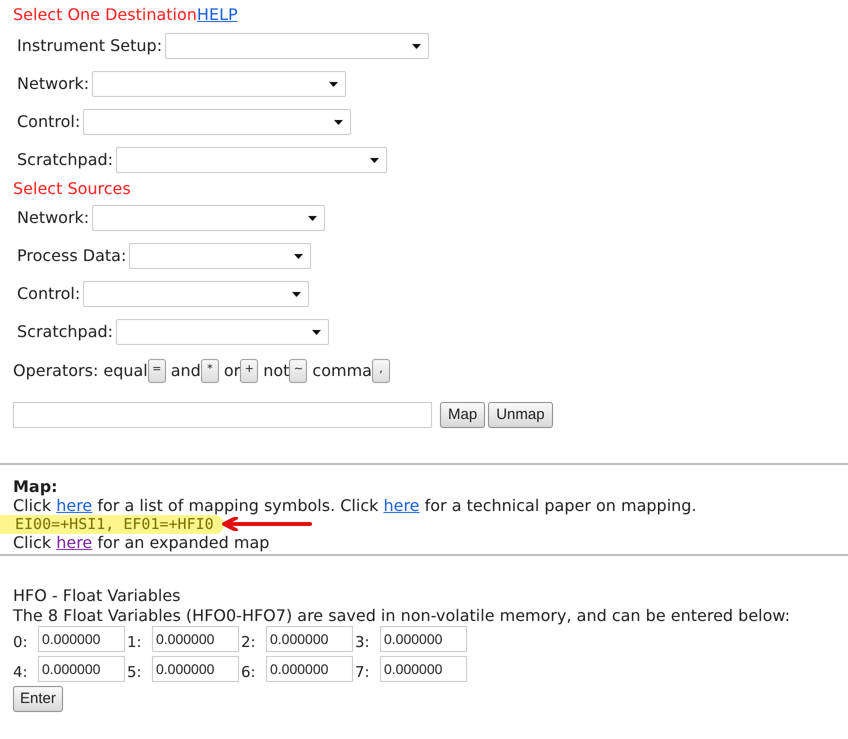 This screenshot has width=848, height=739. I want to click on map-text: Click here for an expanded map, so click(141, 542).